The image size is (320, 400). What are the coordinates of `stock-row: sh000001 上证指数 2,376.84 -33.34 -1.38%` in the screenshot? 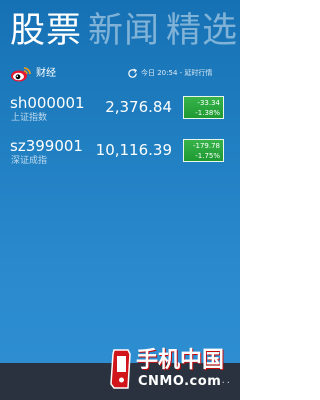 It's located at (122, 112).